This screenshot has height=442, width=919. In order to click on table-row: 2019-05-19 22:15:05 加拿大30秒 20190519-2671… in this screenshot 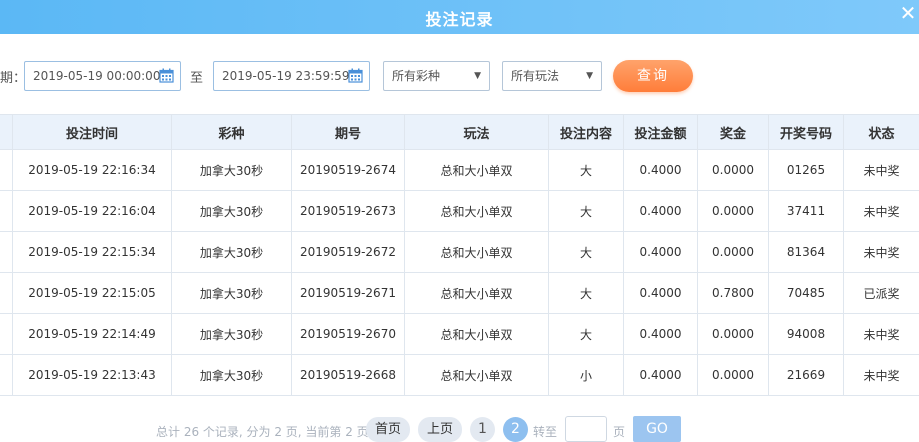, I will do `click(459, 293)`.